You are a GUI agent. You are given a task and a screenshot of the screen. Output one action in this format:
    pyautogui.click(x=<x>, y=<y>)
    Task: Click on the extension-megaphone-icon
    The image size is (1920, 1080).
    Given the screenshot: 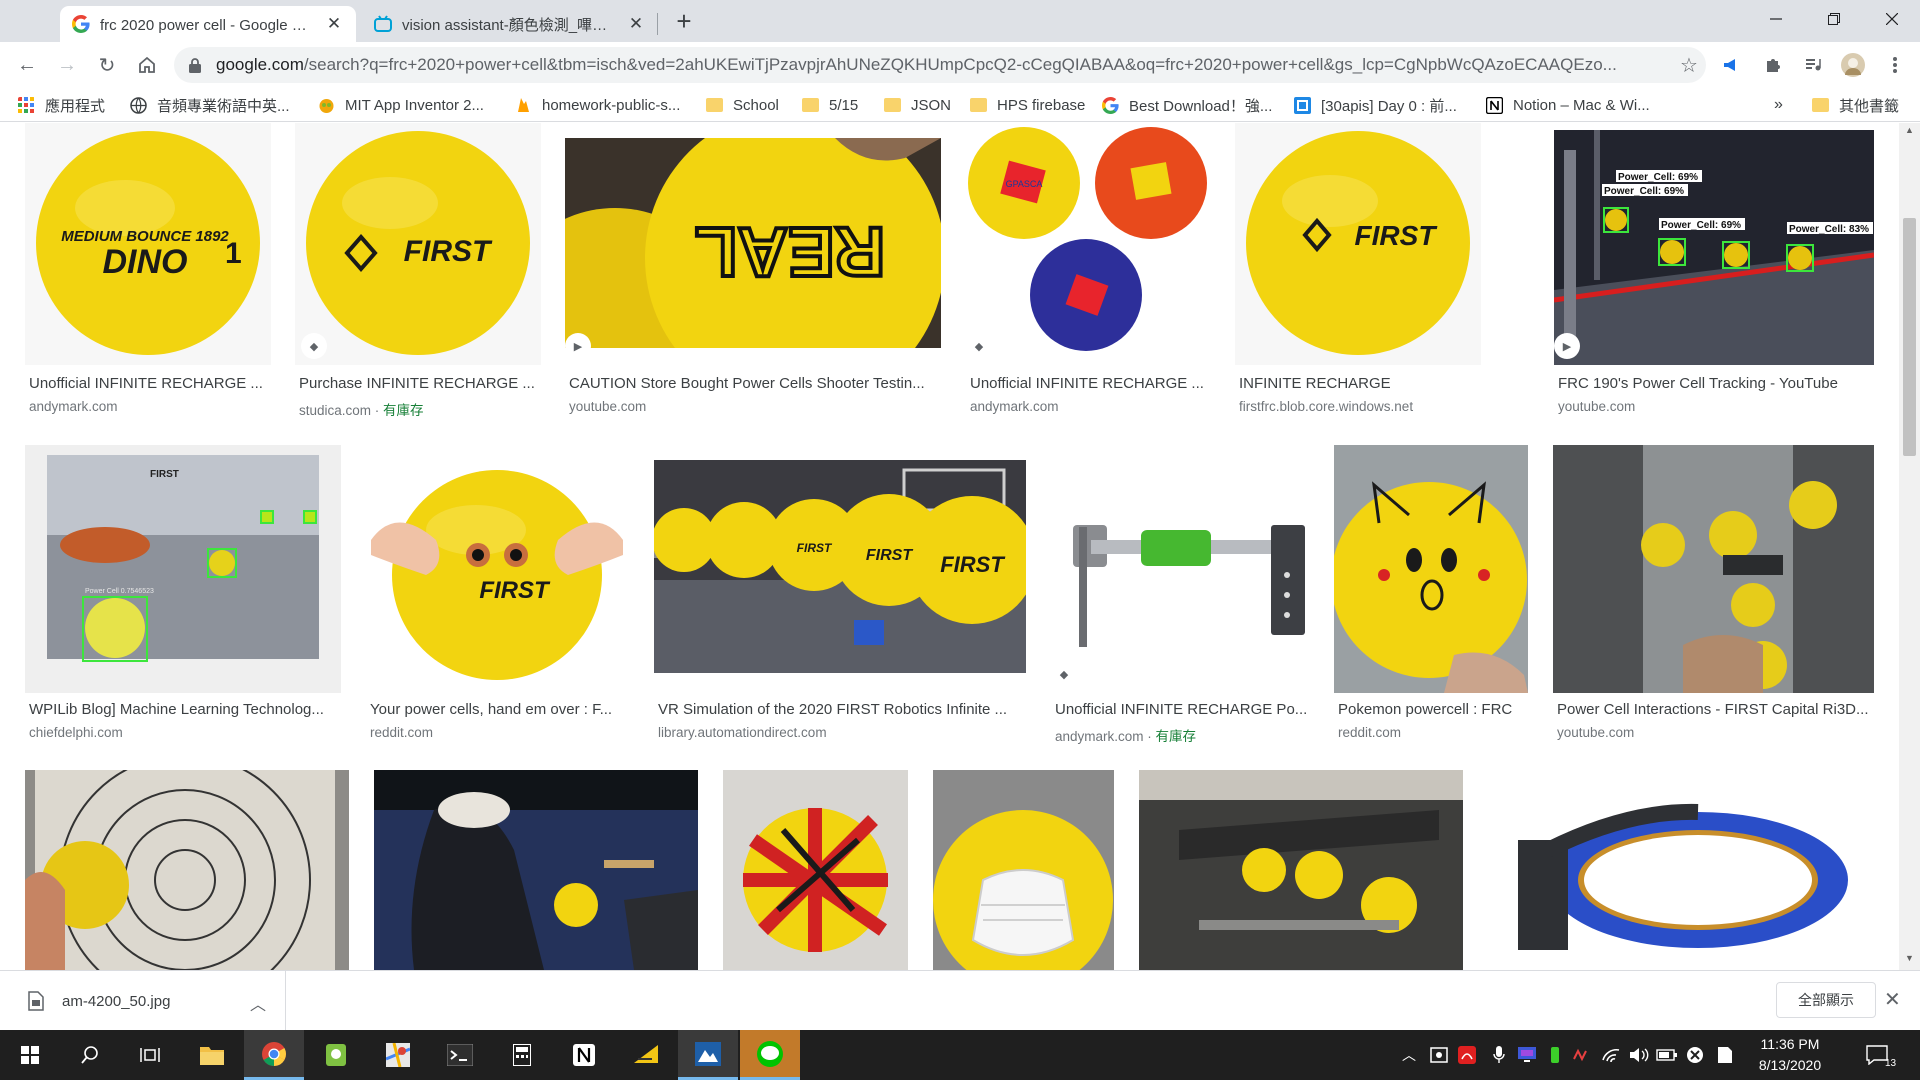 What is the action you would take?
    pyautogui.click(x=1731, y=65)
    